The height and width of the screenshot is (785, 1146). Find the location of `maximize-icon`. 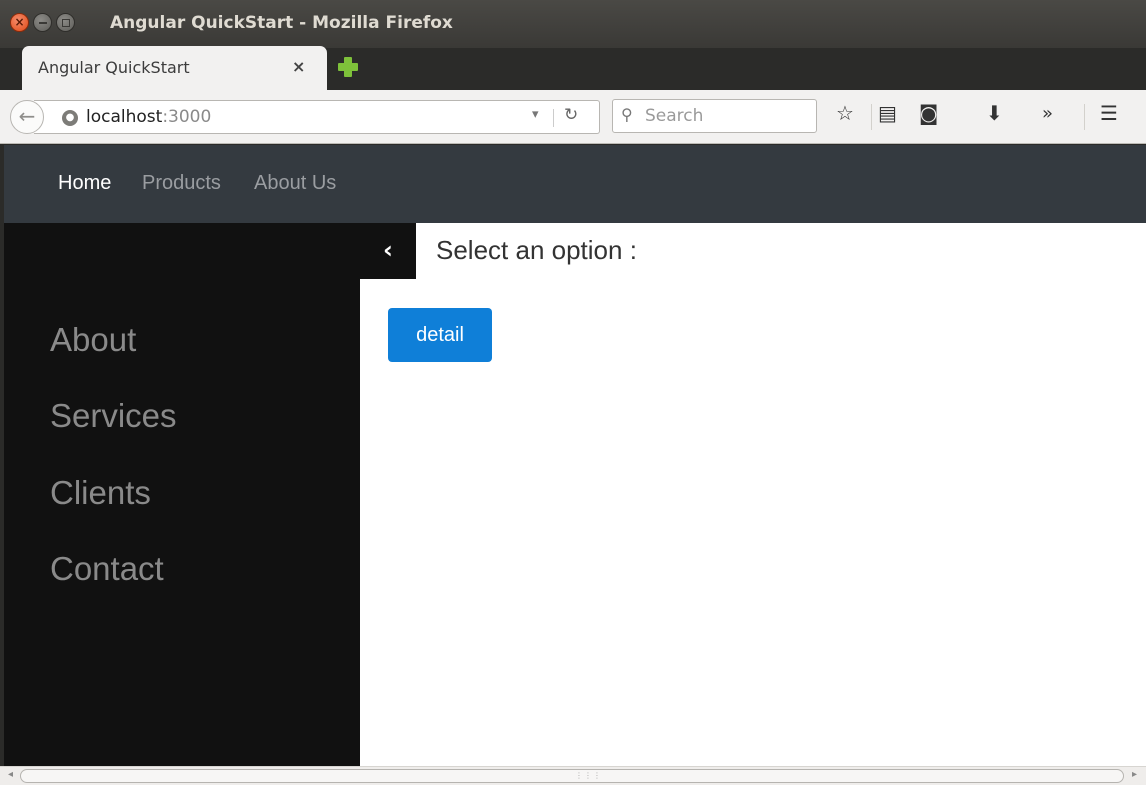

maximize-icon is located at coordinates (66, 23).